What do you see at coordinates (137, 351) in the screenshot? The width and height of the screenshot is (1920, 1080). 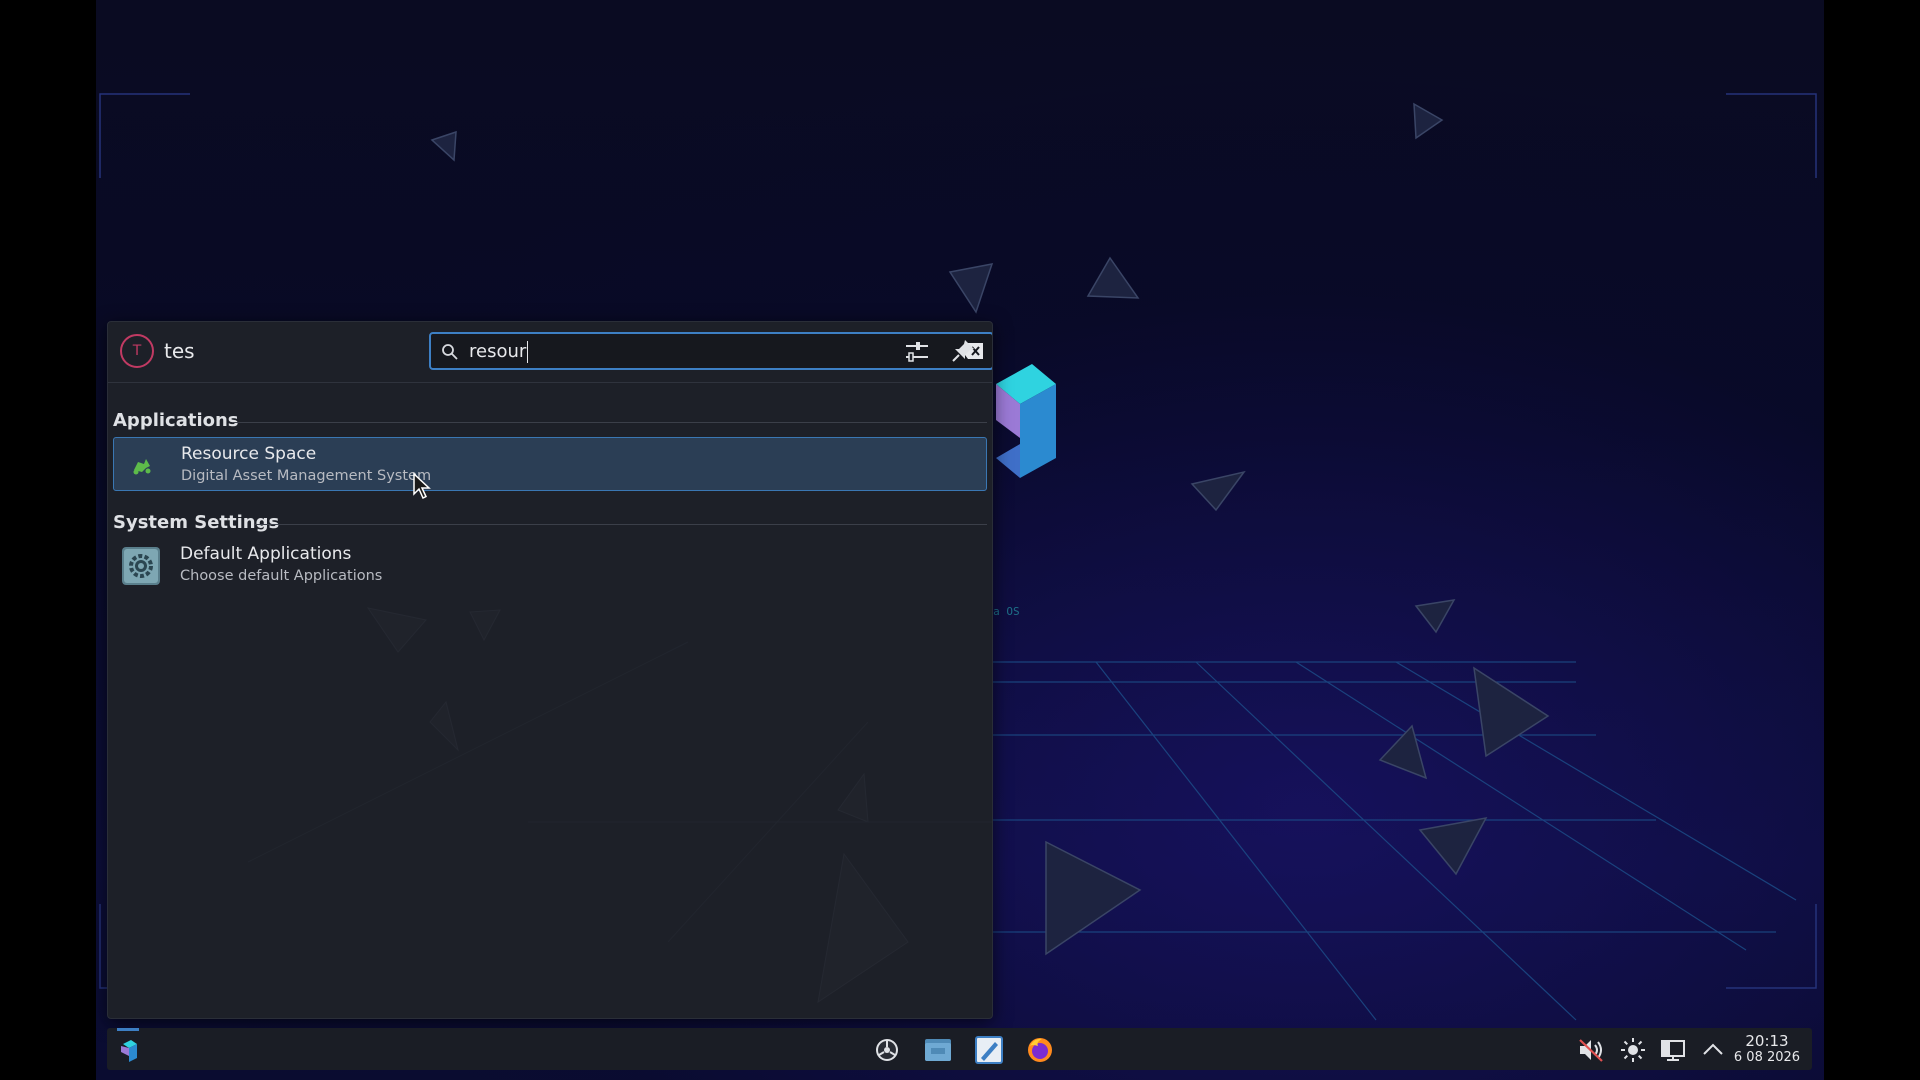 I see `user-avatar: T` at bounding box center [137, 351].